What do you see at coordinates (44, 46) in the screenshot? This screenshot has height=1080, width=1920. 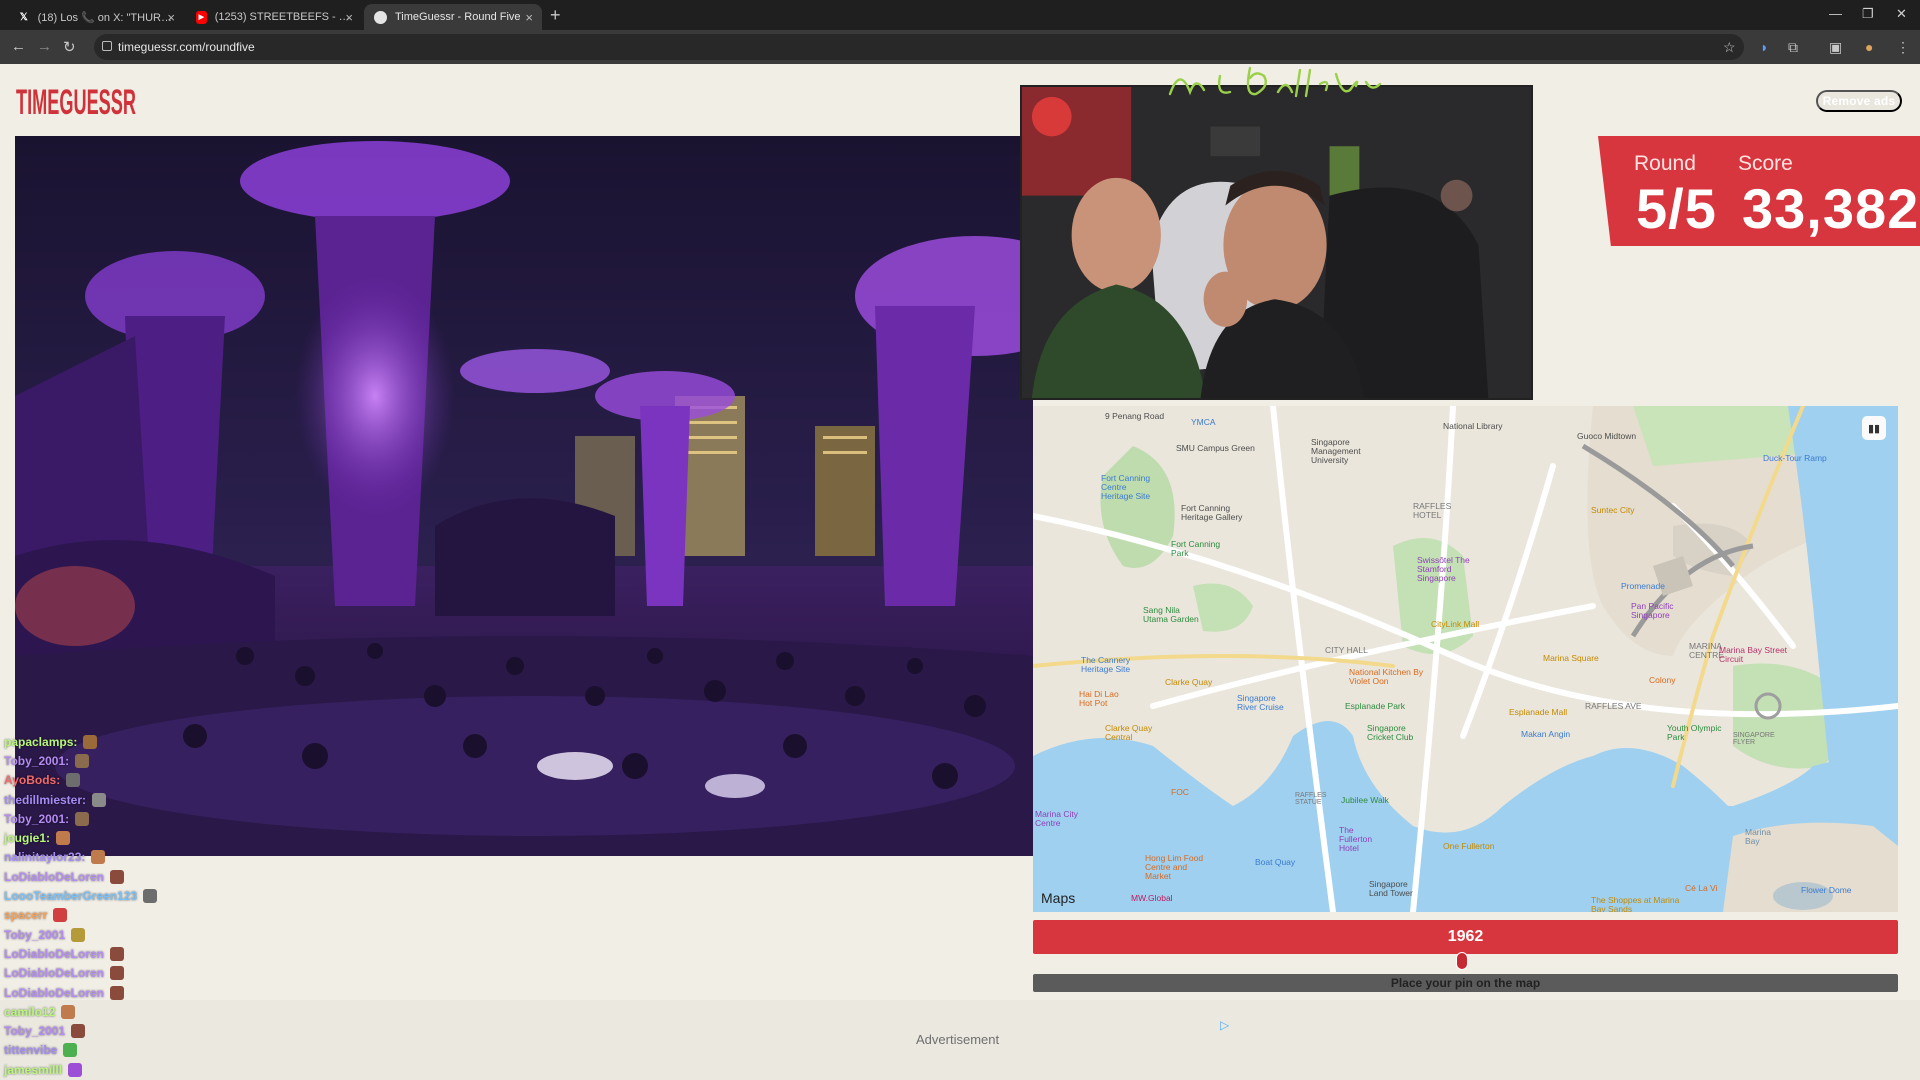 I see `forward-icon: →` at bounding box center [44, 46].